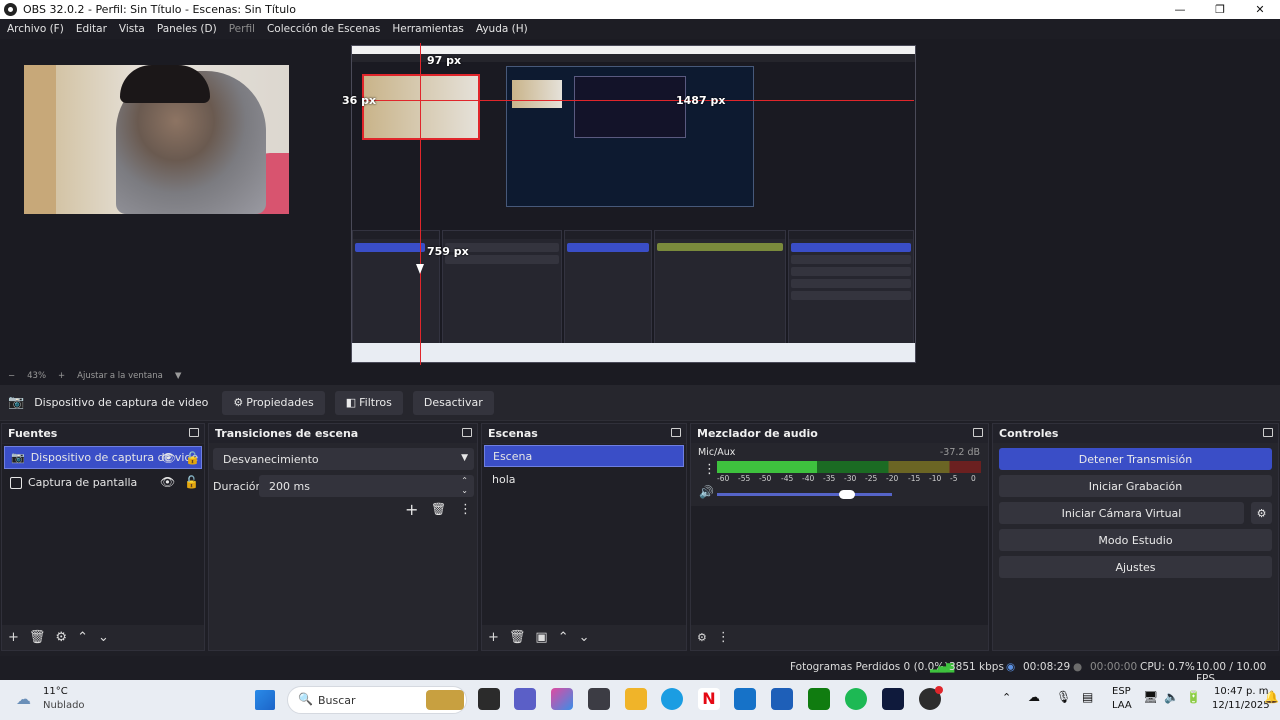  I want to click on search-placeholder: Buscar, so click(337, 700).